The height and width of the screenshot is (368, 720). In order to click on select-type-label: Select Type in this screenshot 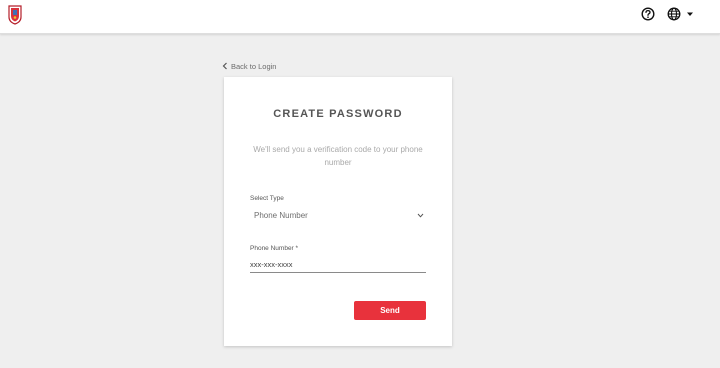, I will do `click(267, 198)`.